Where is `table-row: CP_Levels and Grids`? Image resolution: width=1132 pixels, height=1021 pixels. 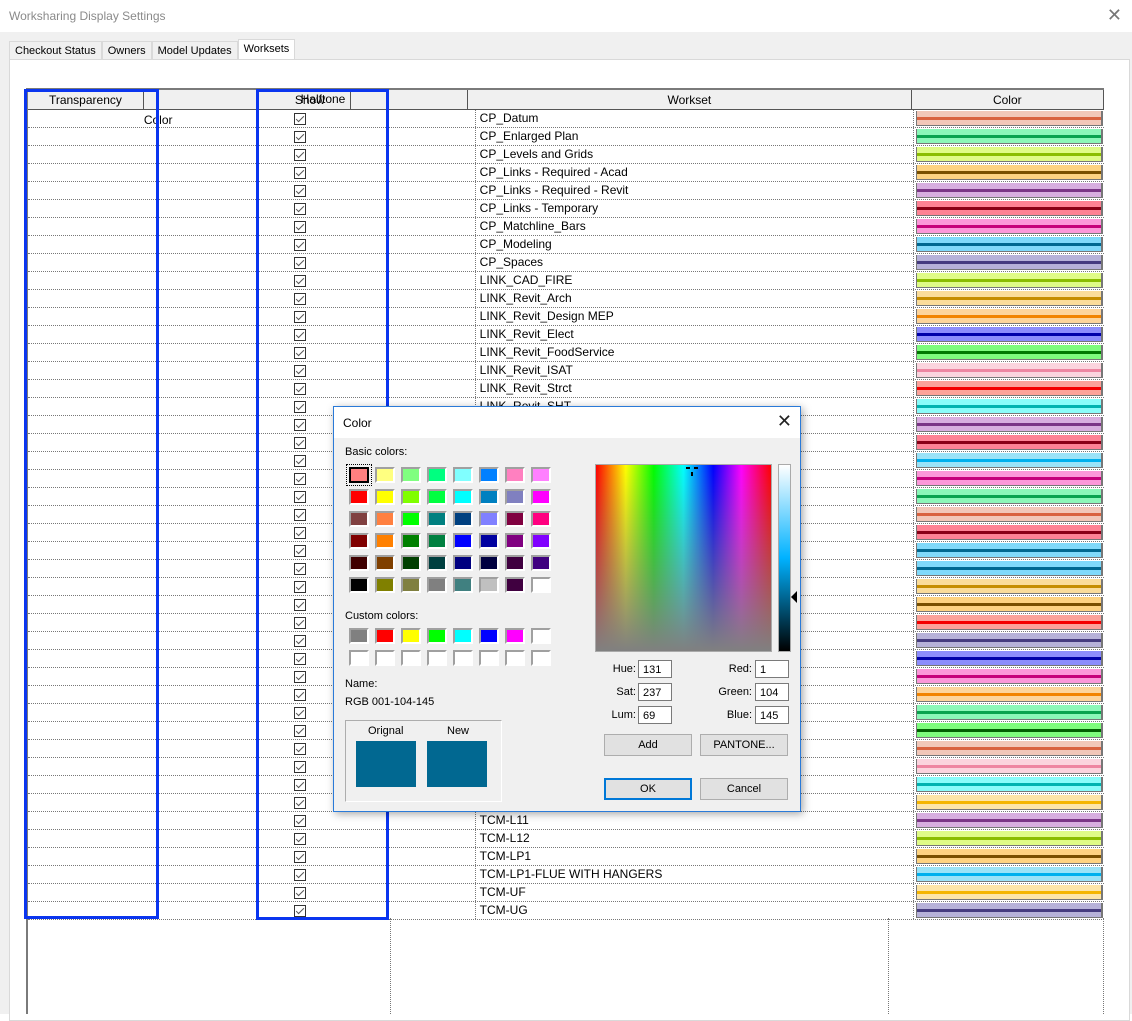 table-row: CP_Levels and Grids is located at coordinates (566, 155).